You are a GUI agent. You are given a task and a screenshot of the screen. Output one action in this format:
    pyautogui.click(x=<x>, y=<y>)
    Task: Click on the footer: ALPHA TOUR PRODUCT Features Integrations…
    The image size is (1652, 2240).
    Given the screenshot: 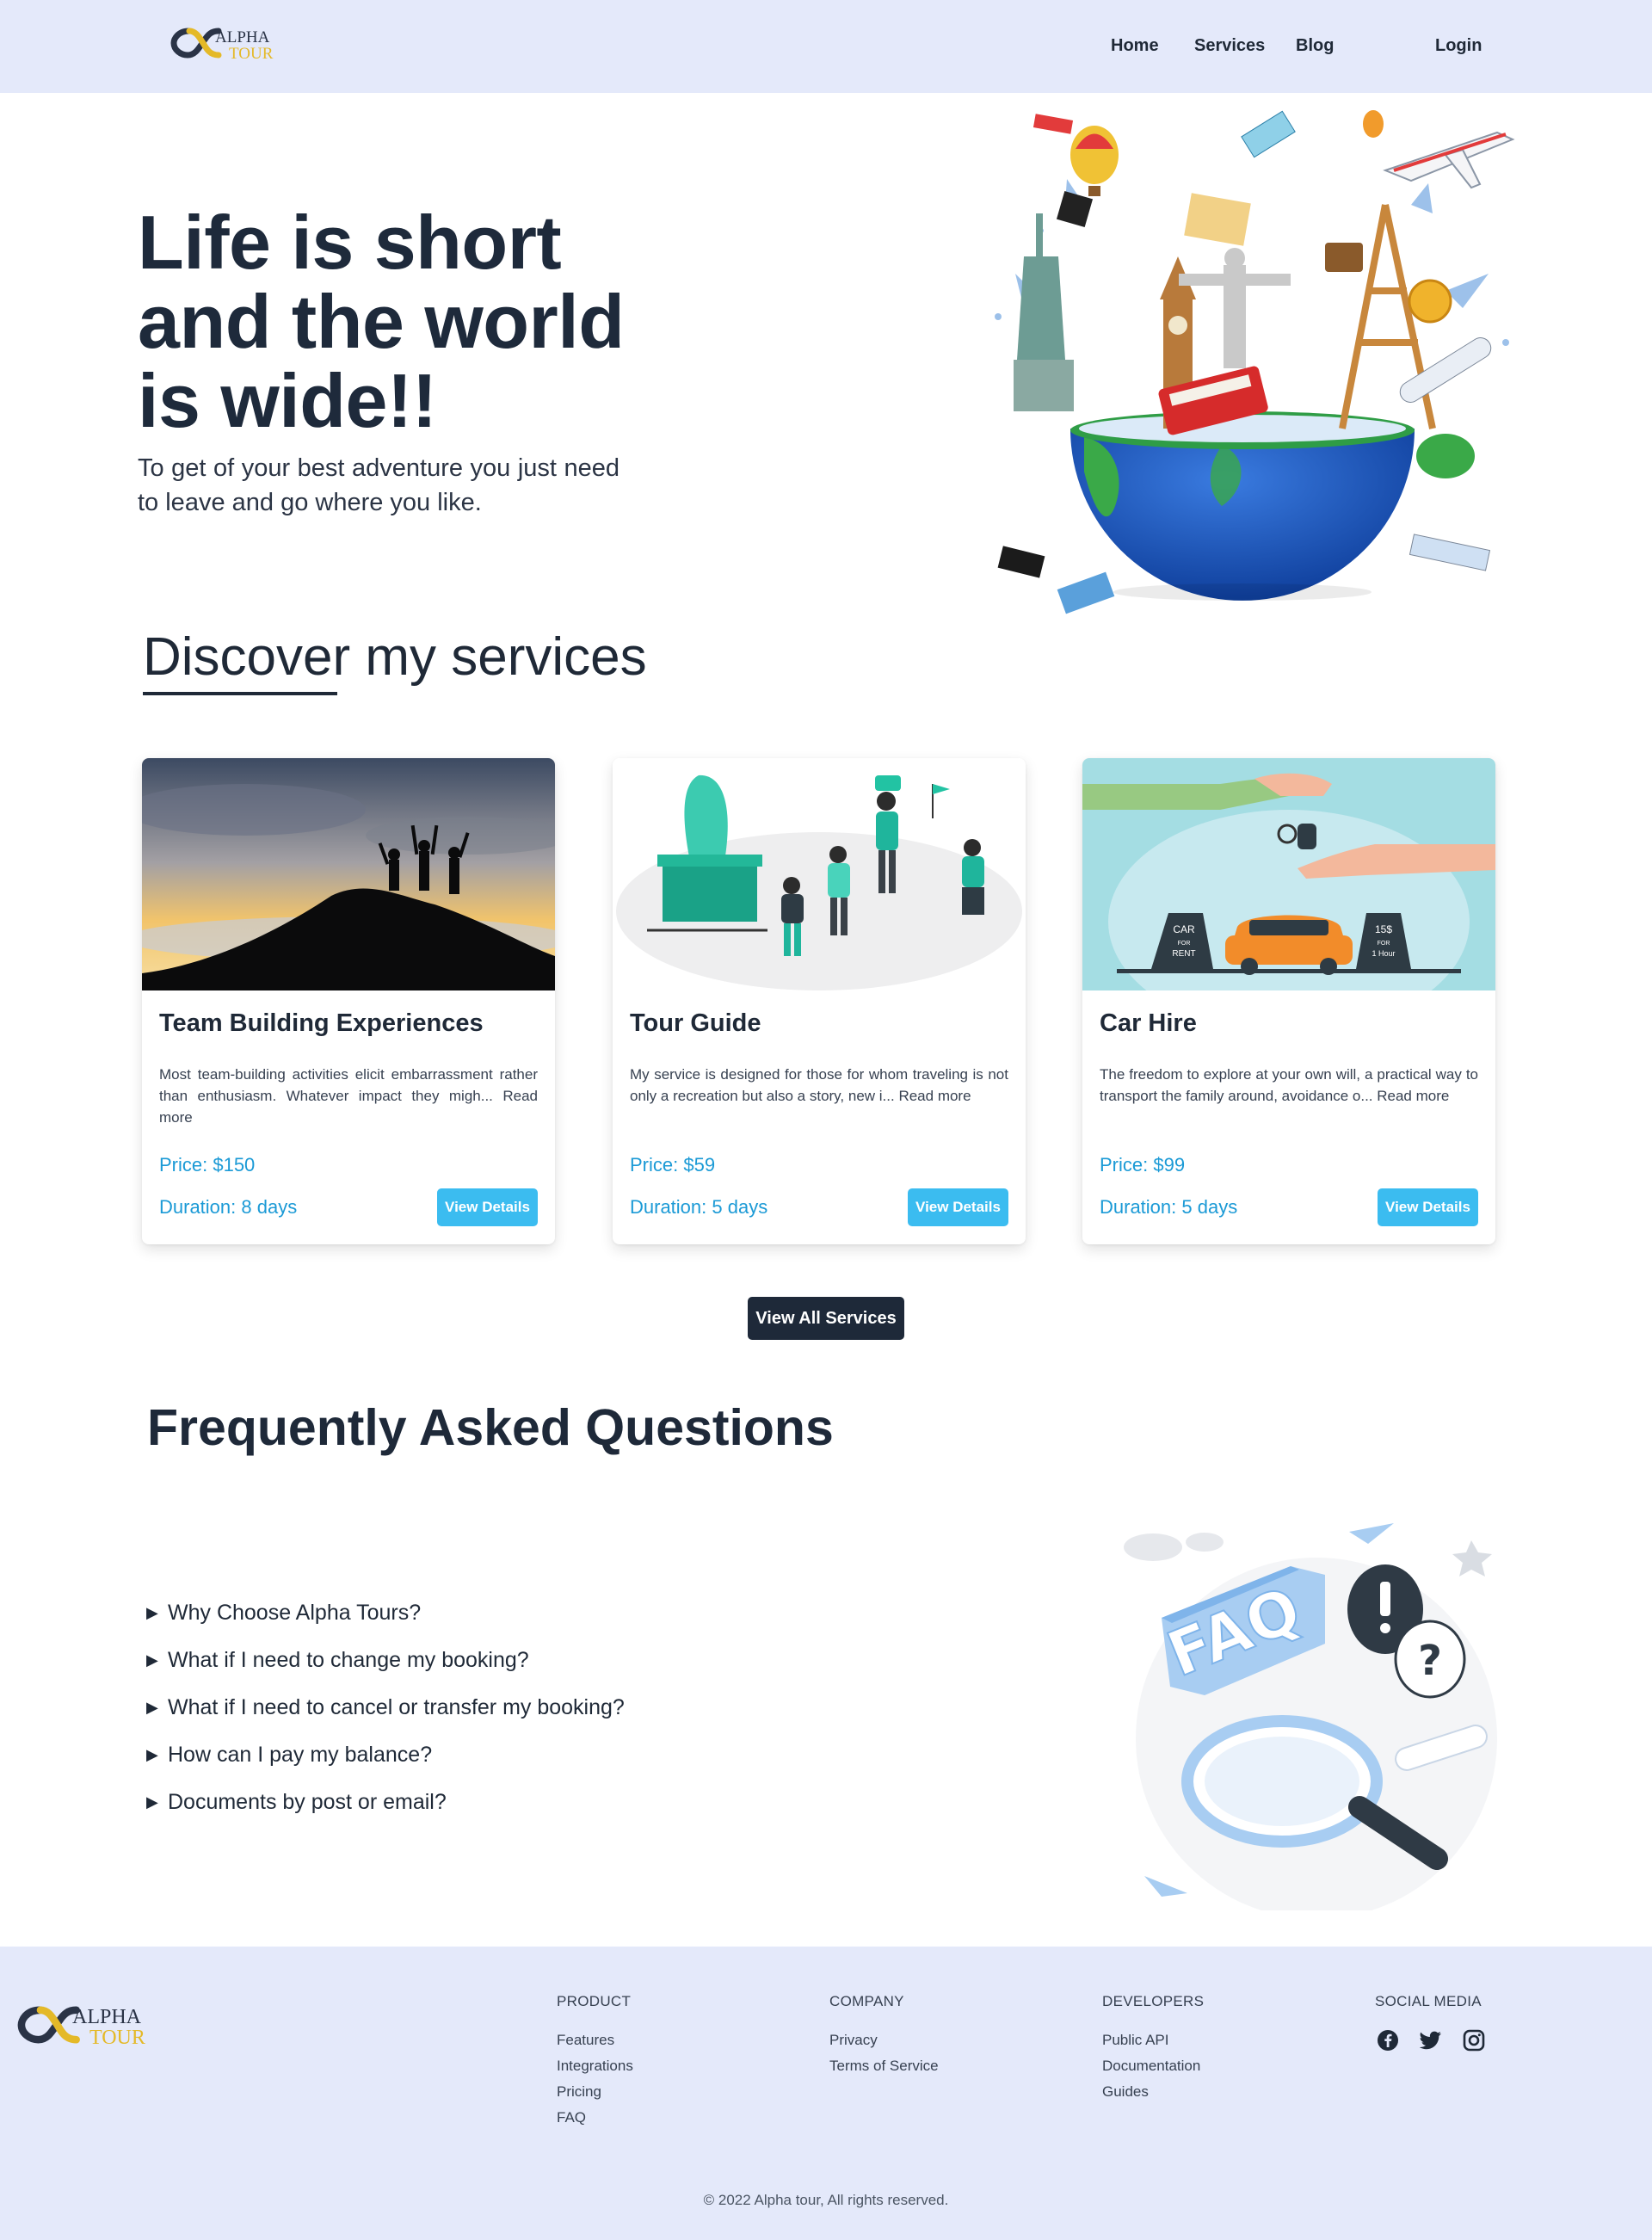 What is the action you would take?
    pyautogui.click(x=826, y=2093)
    